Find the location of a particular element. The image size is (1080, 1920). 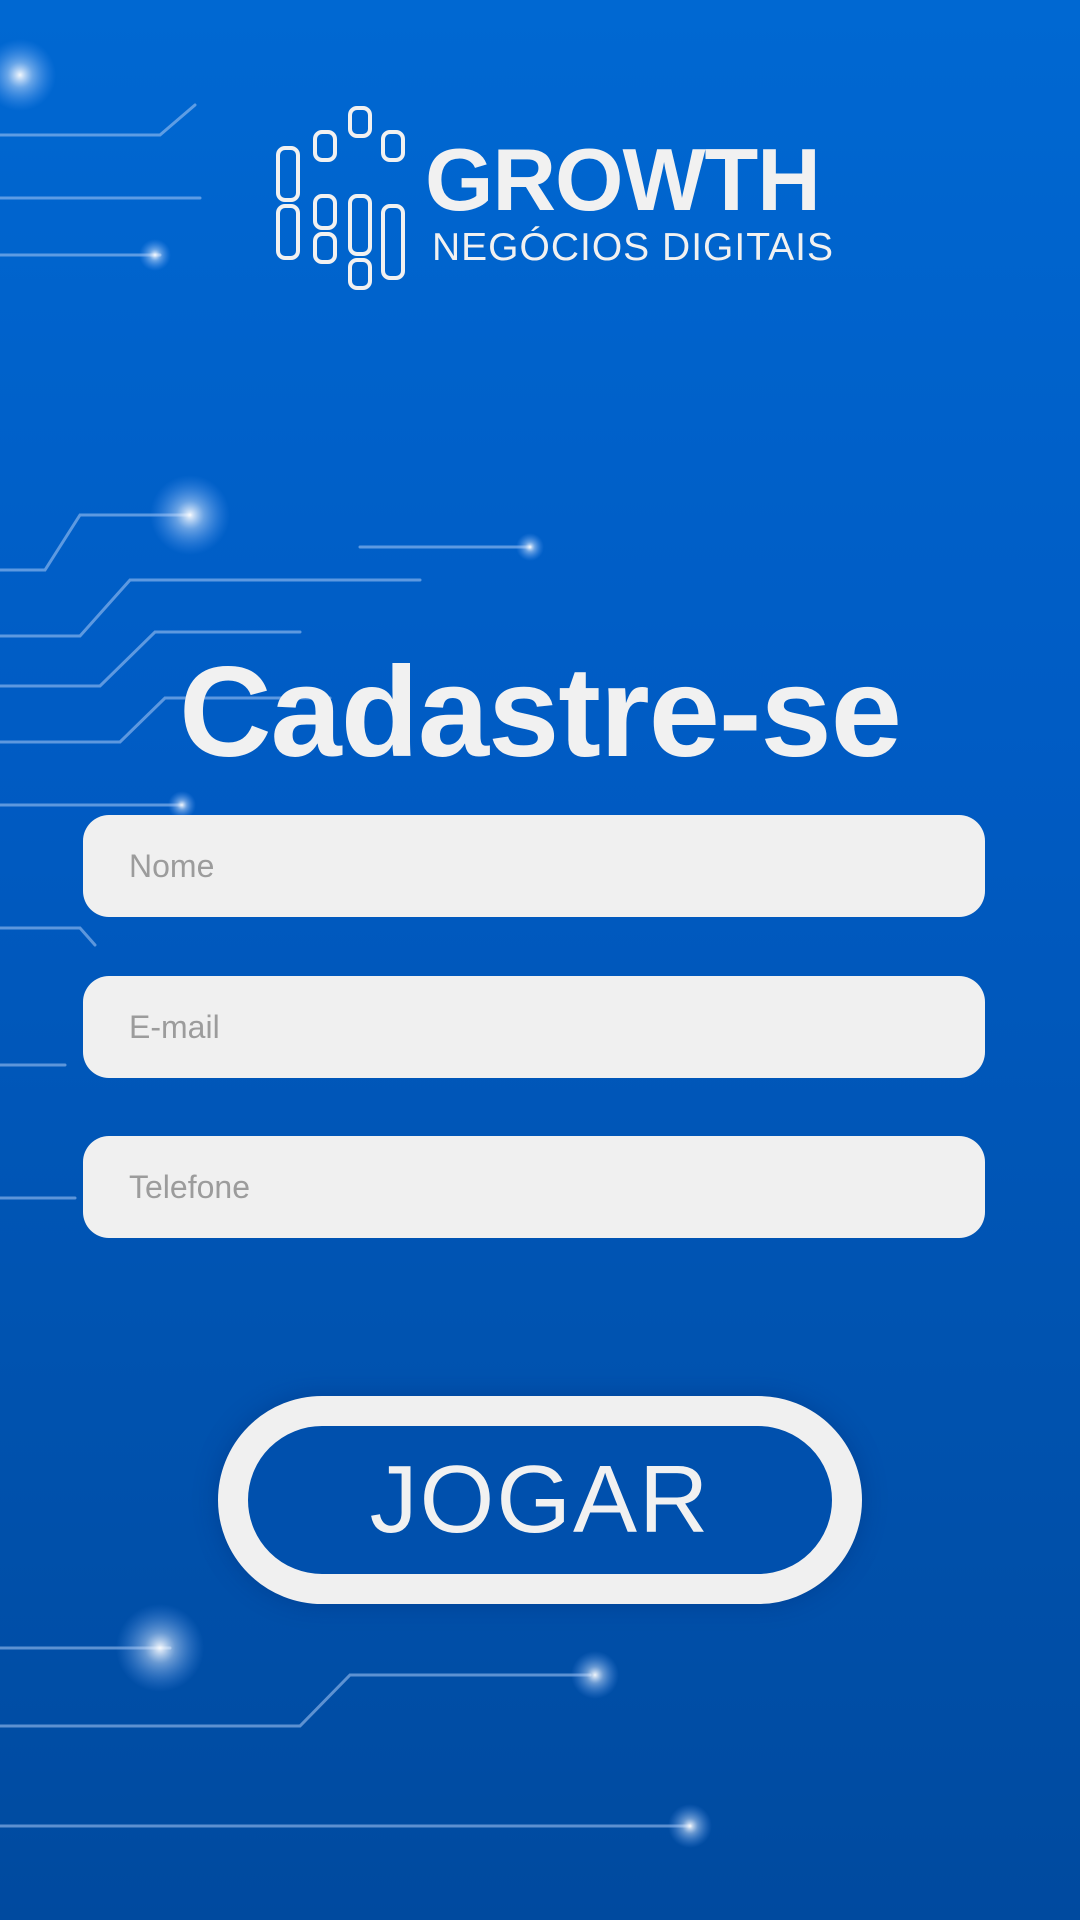

name-field is located at coordinates (534, 866).